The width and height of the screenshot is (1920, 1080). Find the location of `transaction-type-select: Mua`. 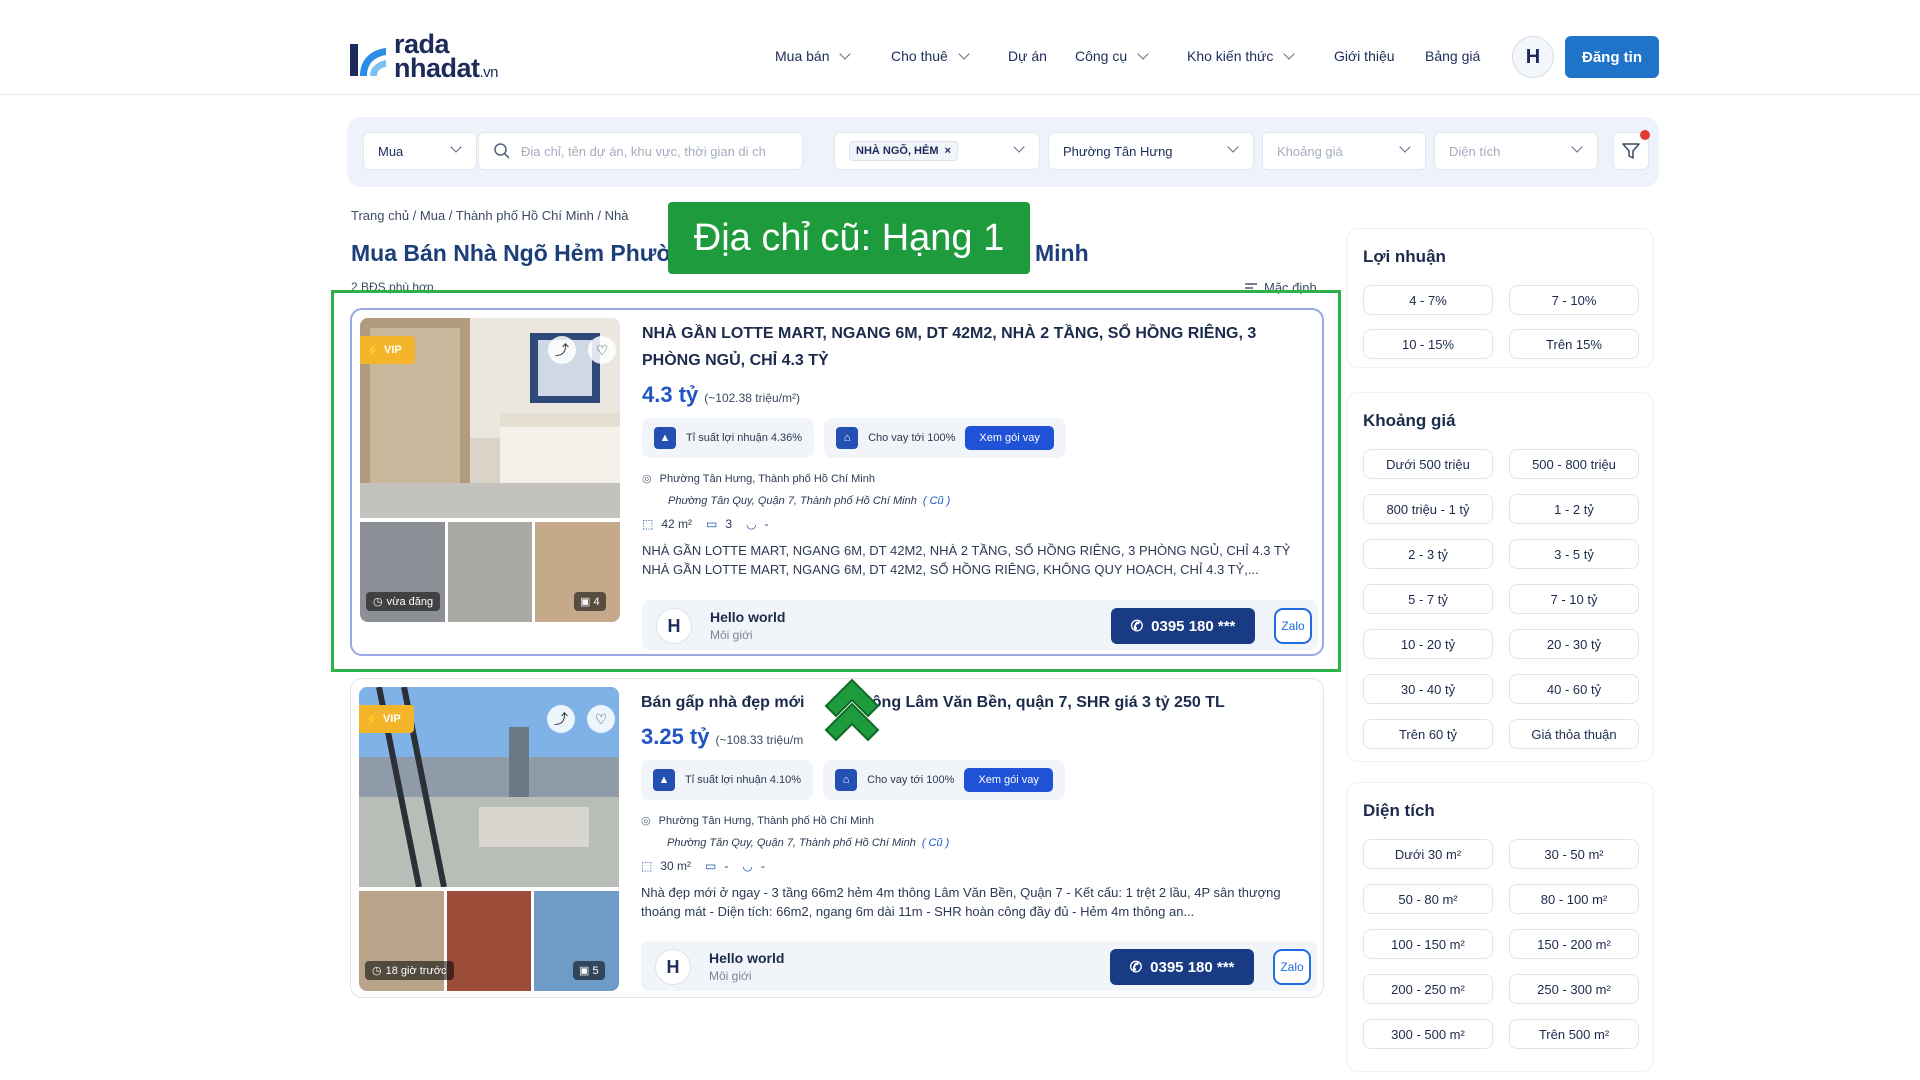

transaction-type-select: Mua is located at coordinates (420, 151).